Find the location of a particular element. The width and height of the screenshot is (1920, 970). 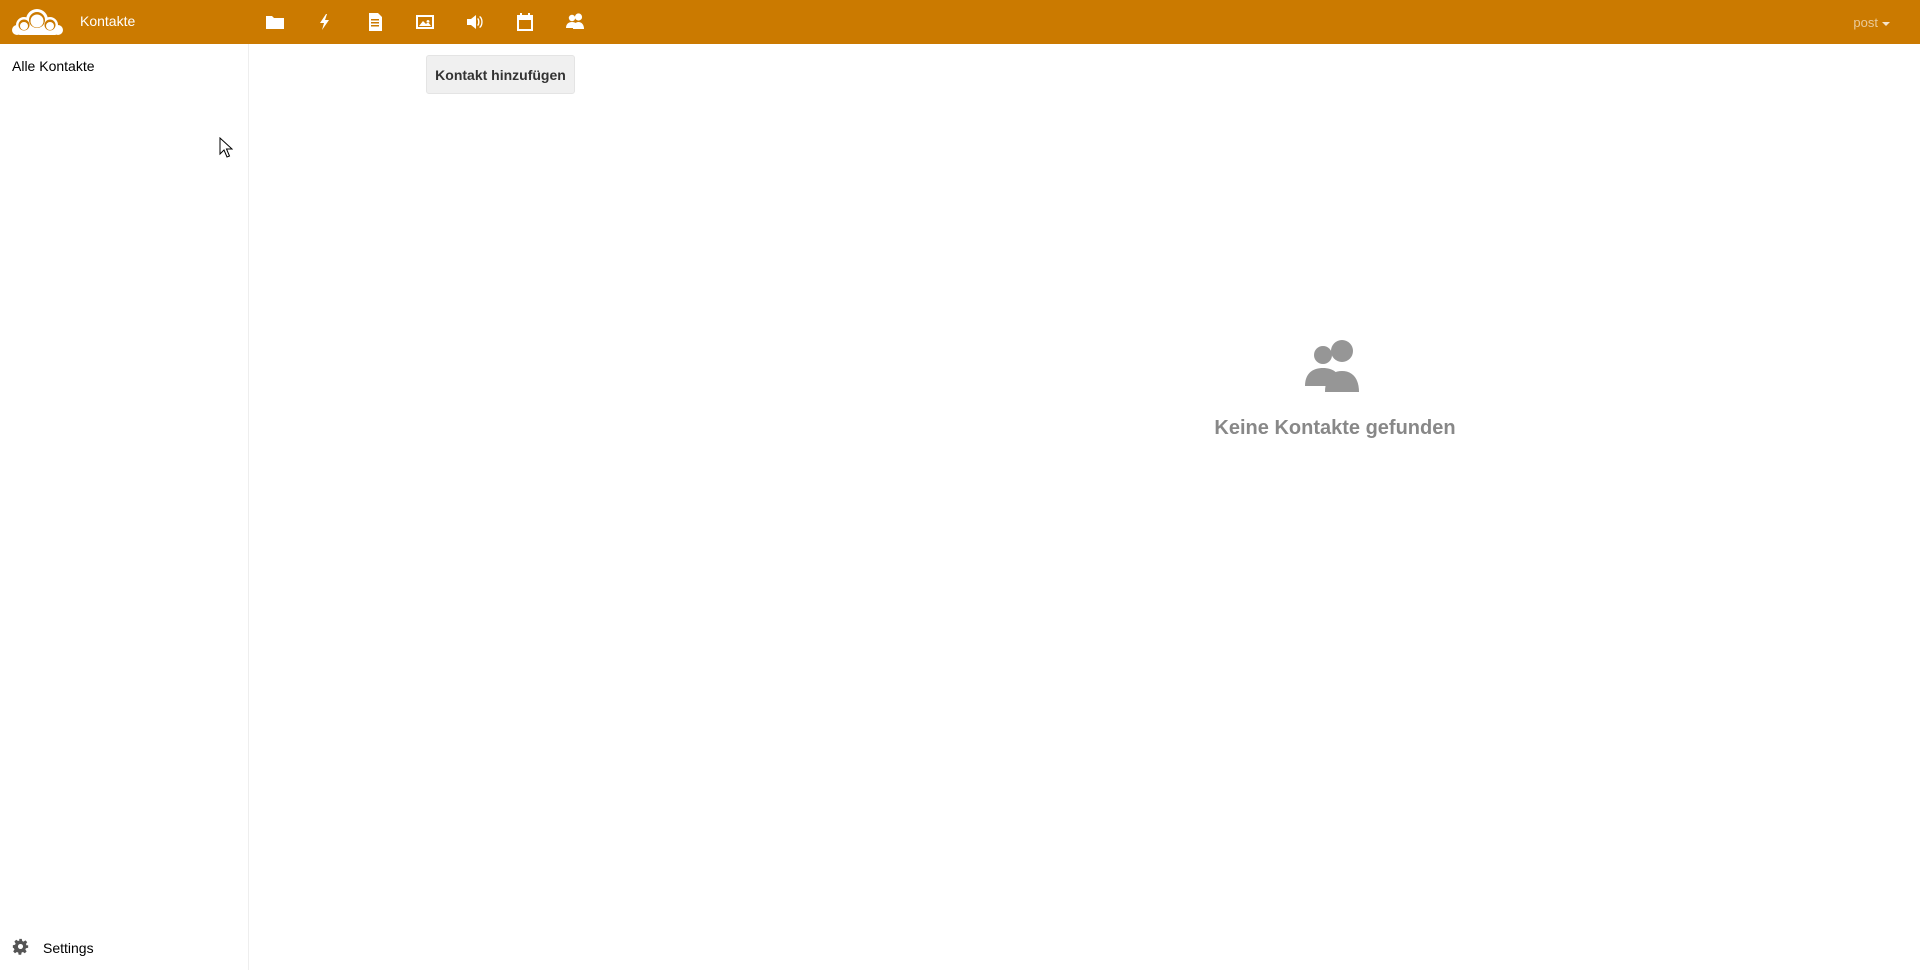

folder-icon is located at coordinates (275, 22).